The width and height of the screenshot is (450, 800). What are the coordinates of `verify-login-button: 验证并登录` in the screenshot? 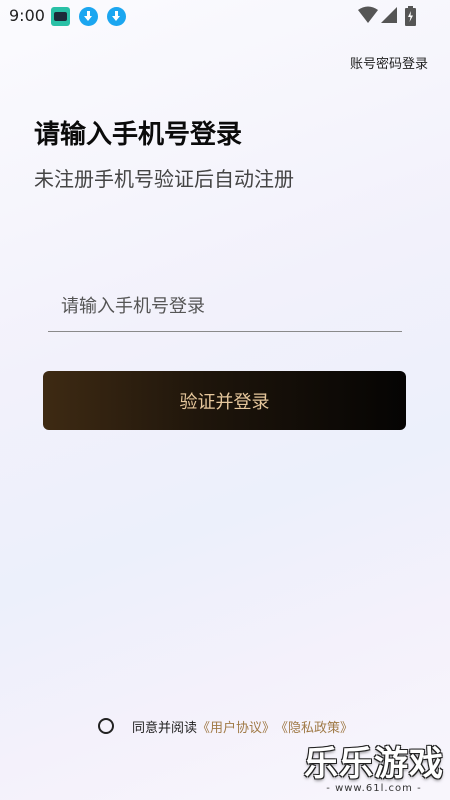 It's located at (224, 400).